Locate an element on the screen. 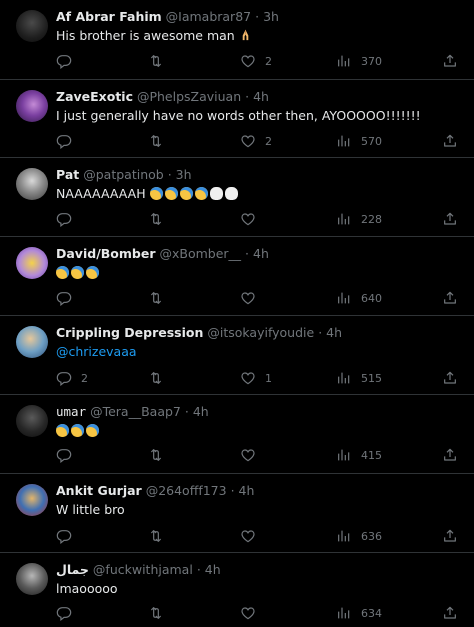  views-button: 640 is located at coordinates (359, 298).